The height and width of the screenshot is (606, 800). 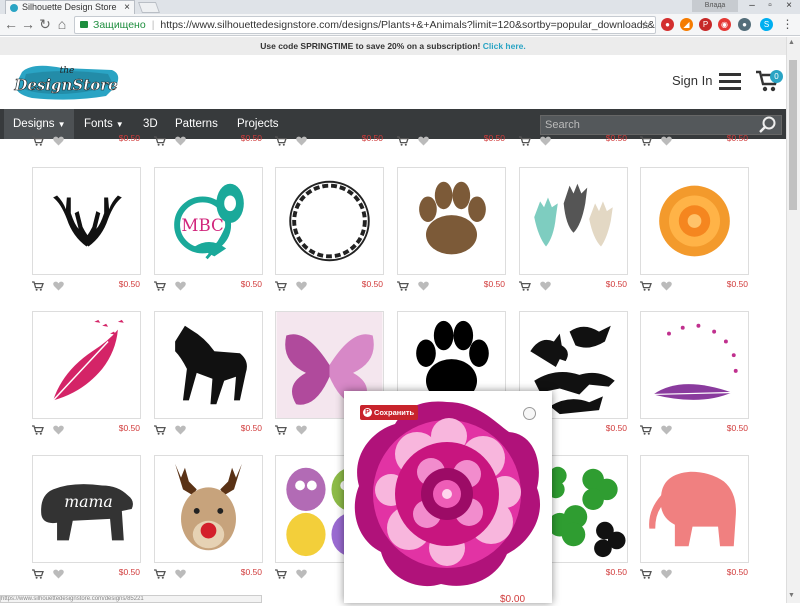 What do you see at coordinates (84, 24) in the screenshot?
I see `lock-icon` at bounding box center [84, 24].